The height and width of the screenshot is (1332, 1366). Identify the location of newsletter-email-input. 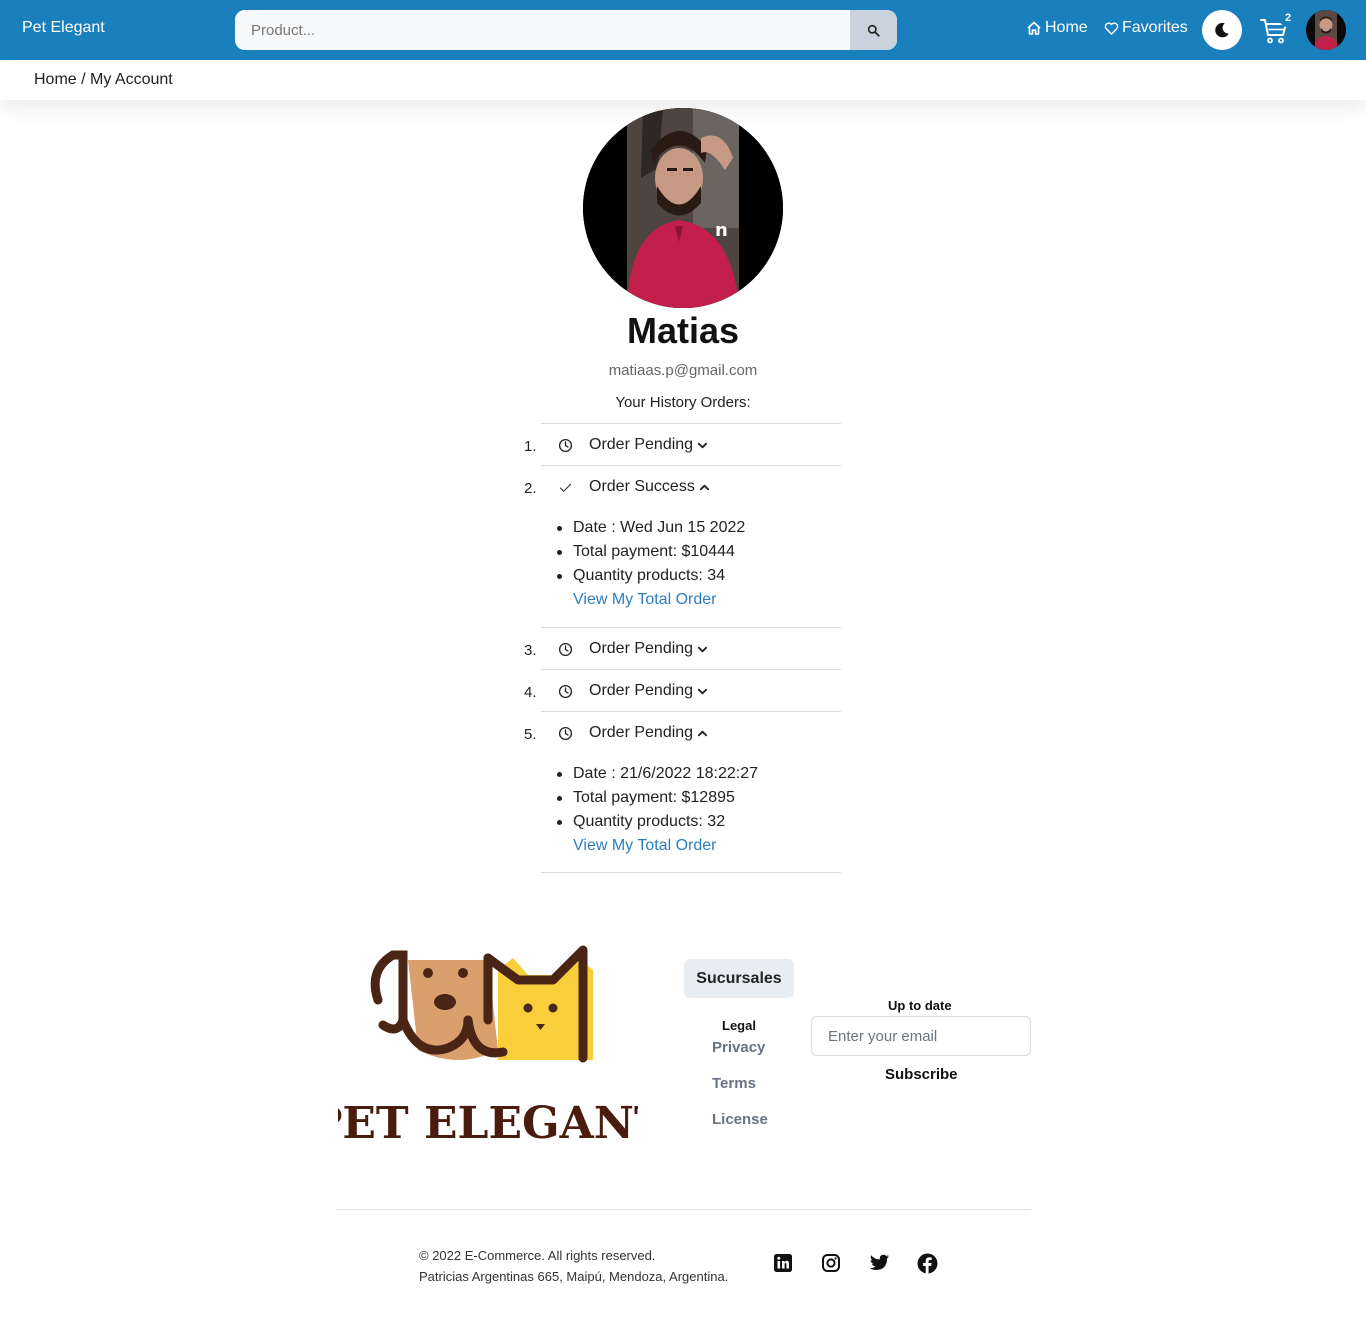
(921, 1036).